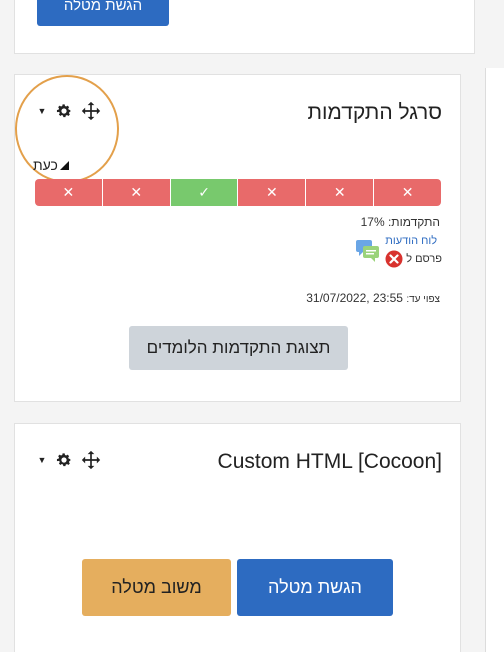  What do you see at coordinates (374, 112) in the screenshot?
I see `block-title-progress: סרגל התקדמות` at bounding box center [374, 112].